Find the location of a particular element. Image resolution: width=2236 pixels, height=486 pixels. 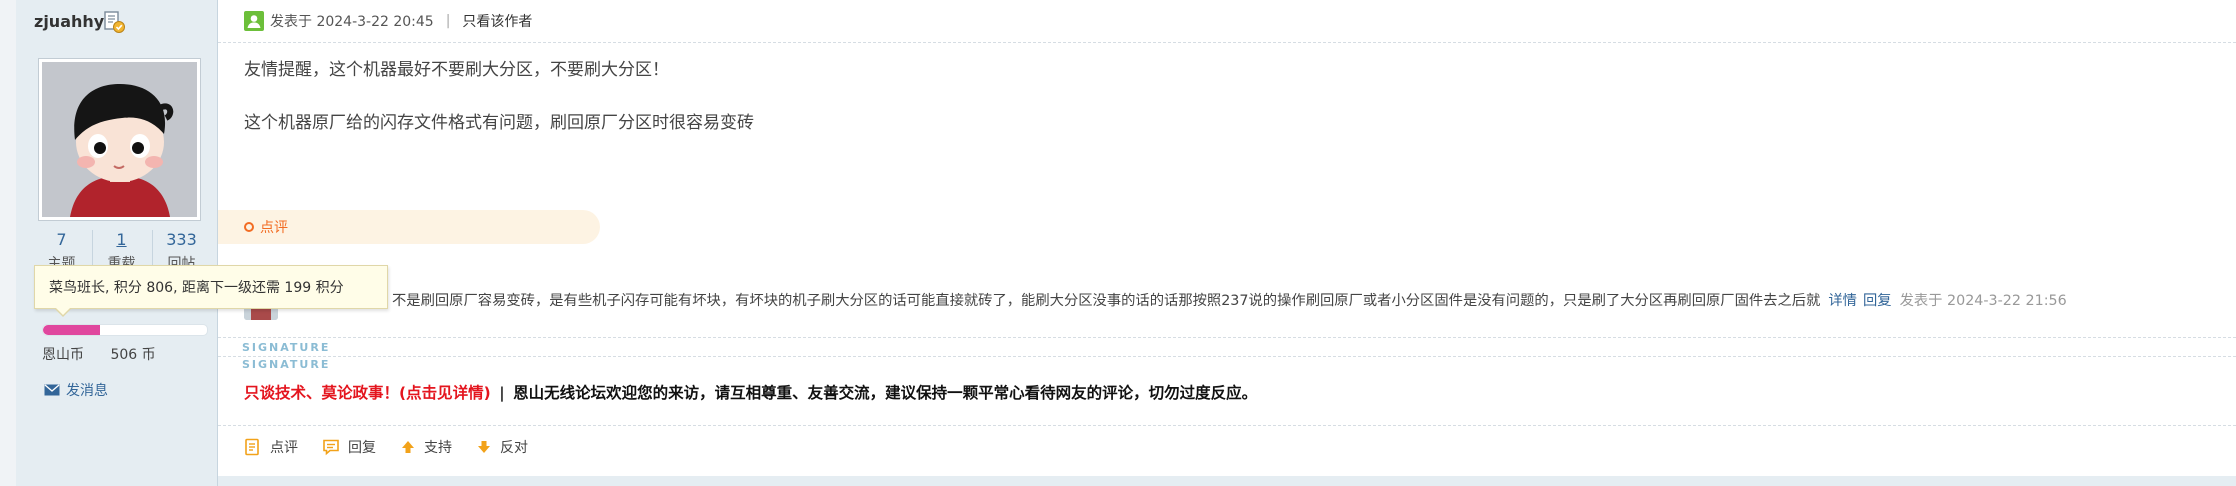

send-message-link: 发消息 is located at coordinates (76, 390).